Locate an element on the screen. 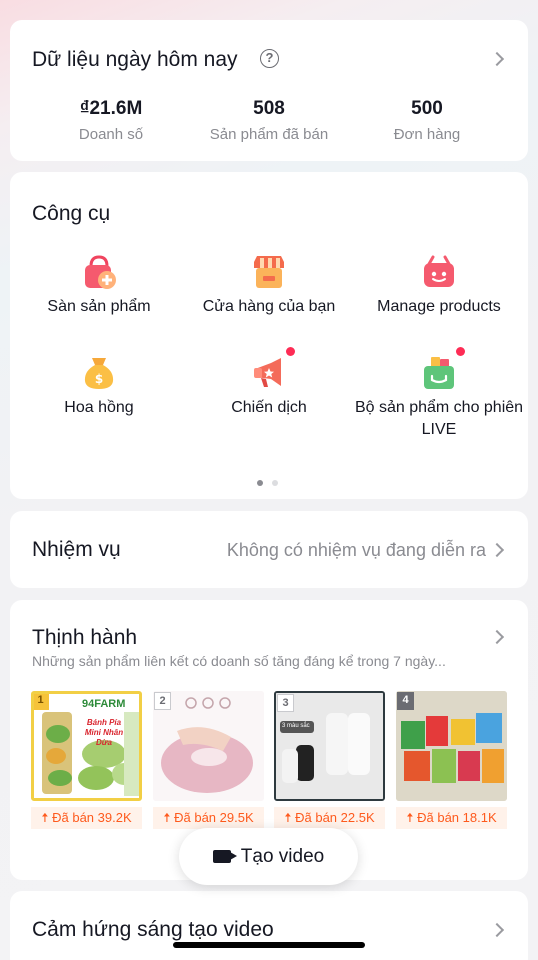 Image resolution: width=538 pixels, height=960 pixels. rank-badge: 3 is located at coordinates (285, 703).